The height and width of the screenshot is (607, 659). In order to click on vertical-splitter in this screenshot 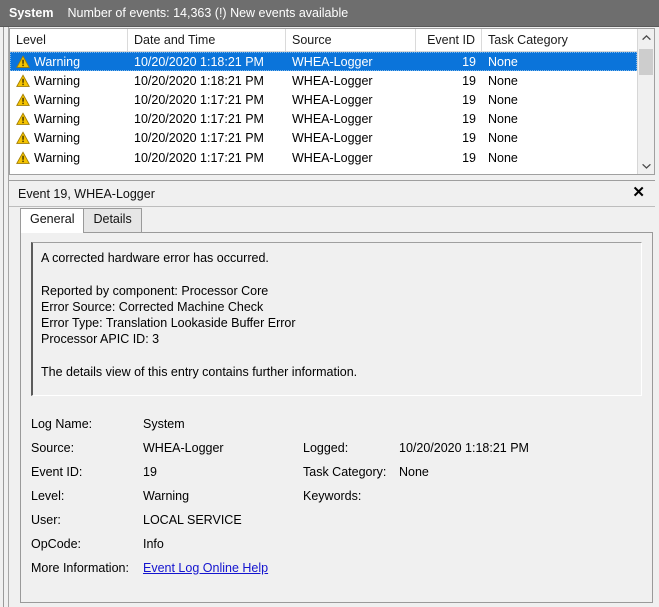, I will do `click(4, 317)`.